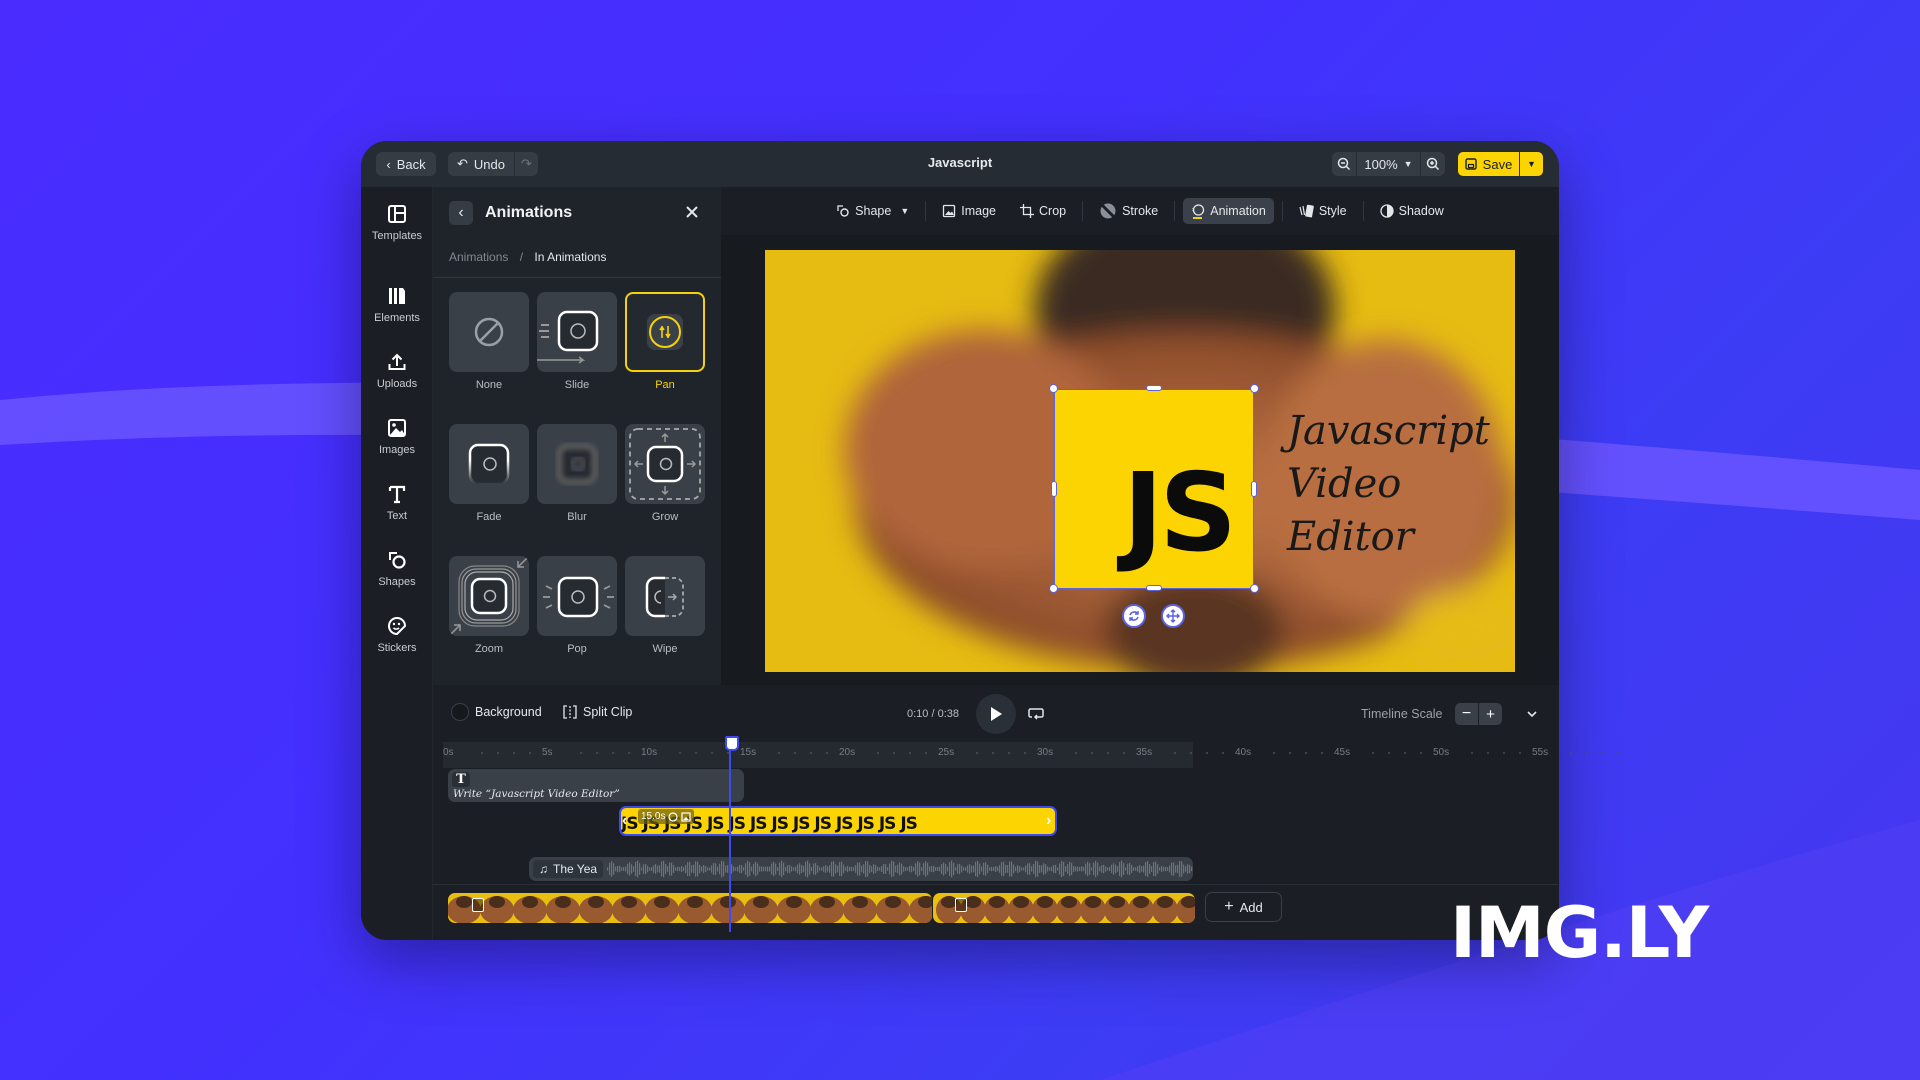 Image resolution: width=1920 pixels, height=1080 pixels. What do you see at coordinates (478, 257) in the screenshot?
I see `breadcrumb-root: Animations` at bounding box center [478, 257].